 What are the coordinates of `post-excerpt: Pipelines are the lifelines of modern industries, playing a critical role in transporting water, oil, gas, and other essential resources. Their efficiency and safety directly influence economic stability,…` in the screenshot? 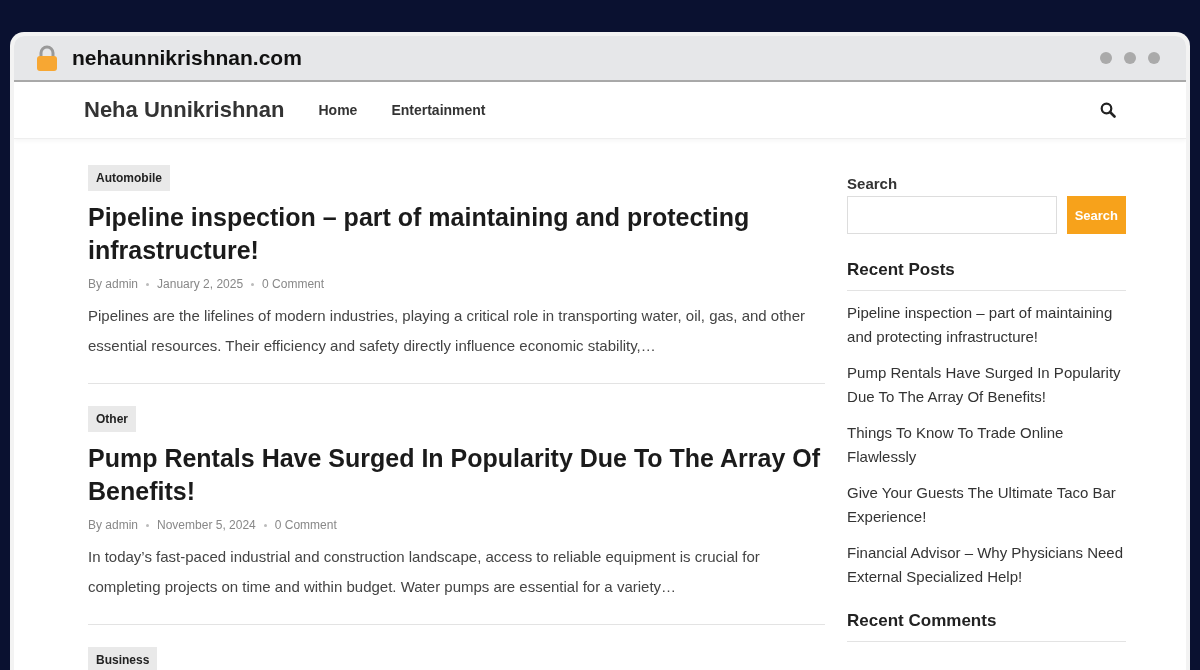 It's located at (447, 331).